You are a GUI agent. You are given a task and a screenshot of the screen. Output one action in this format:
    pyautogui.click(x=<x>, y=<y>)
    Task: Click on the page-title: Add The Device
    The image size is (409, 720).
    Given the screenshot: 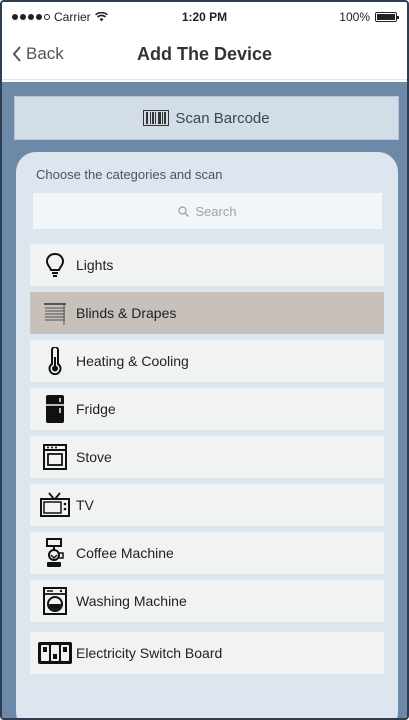 What is the action you would take?
    pyautogui.click(x=204, y=54)
    